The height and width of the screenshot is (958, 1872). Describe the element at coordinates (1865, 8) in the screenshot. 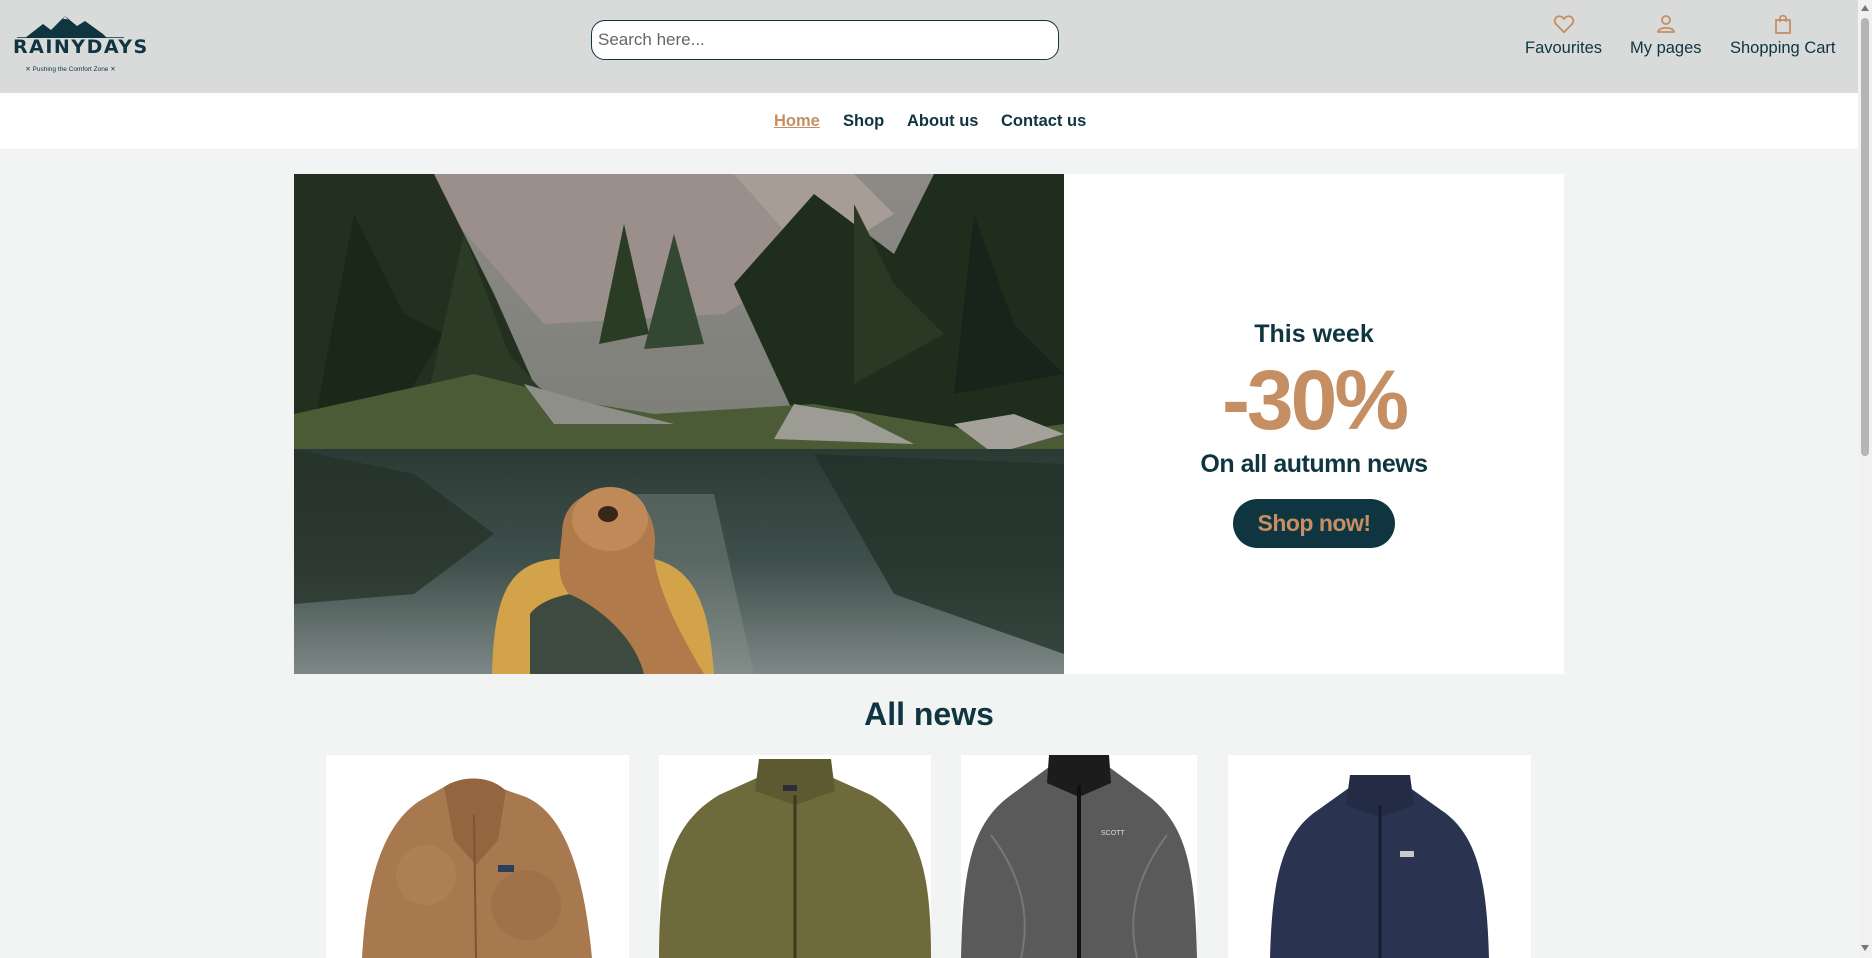

I see `scroll-up-icon` at that location.